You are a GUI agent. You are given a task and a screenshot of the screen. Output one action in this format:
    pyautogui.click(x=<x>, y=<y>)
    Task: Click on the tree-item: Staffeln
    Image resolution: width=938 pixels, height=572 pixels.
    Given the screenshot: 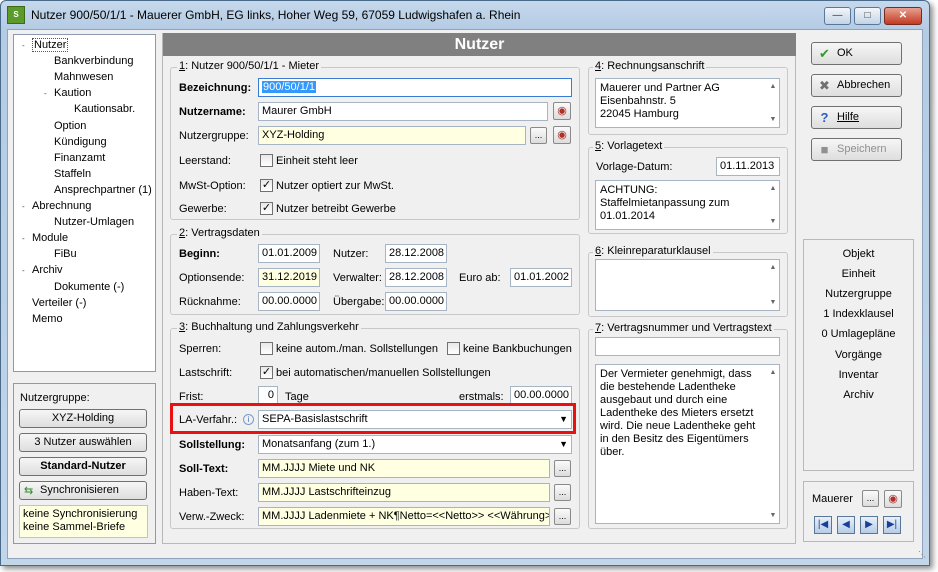 What is the action you would take?
    pyautogui.click(x=67, y=174)
    